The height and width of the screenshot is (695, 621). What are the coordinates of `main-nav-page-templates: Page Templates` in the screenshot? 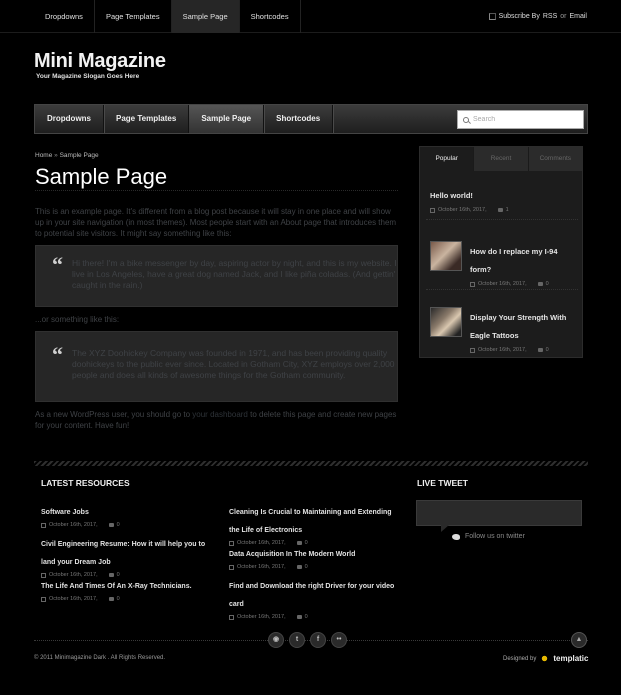 It's located at (147, 119).